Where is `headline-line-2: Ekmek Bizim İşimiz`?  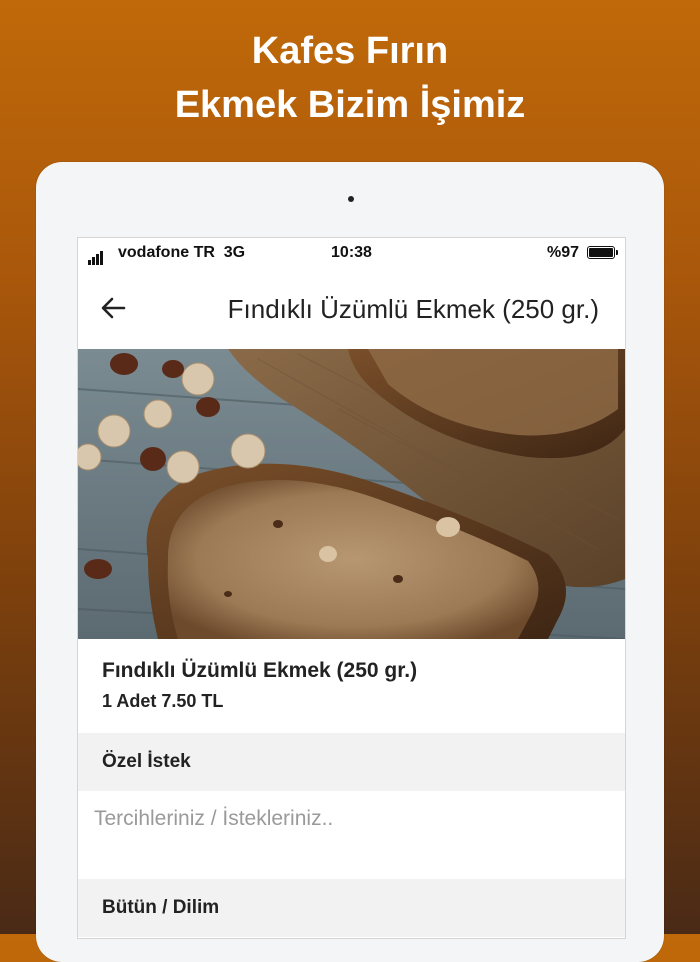 headline-line-2: Ekmek Bizim İşimiz is located at coordinates (350, 105).